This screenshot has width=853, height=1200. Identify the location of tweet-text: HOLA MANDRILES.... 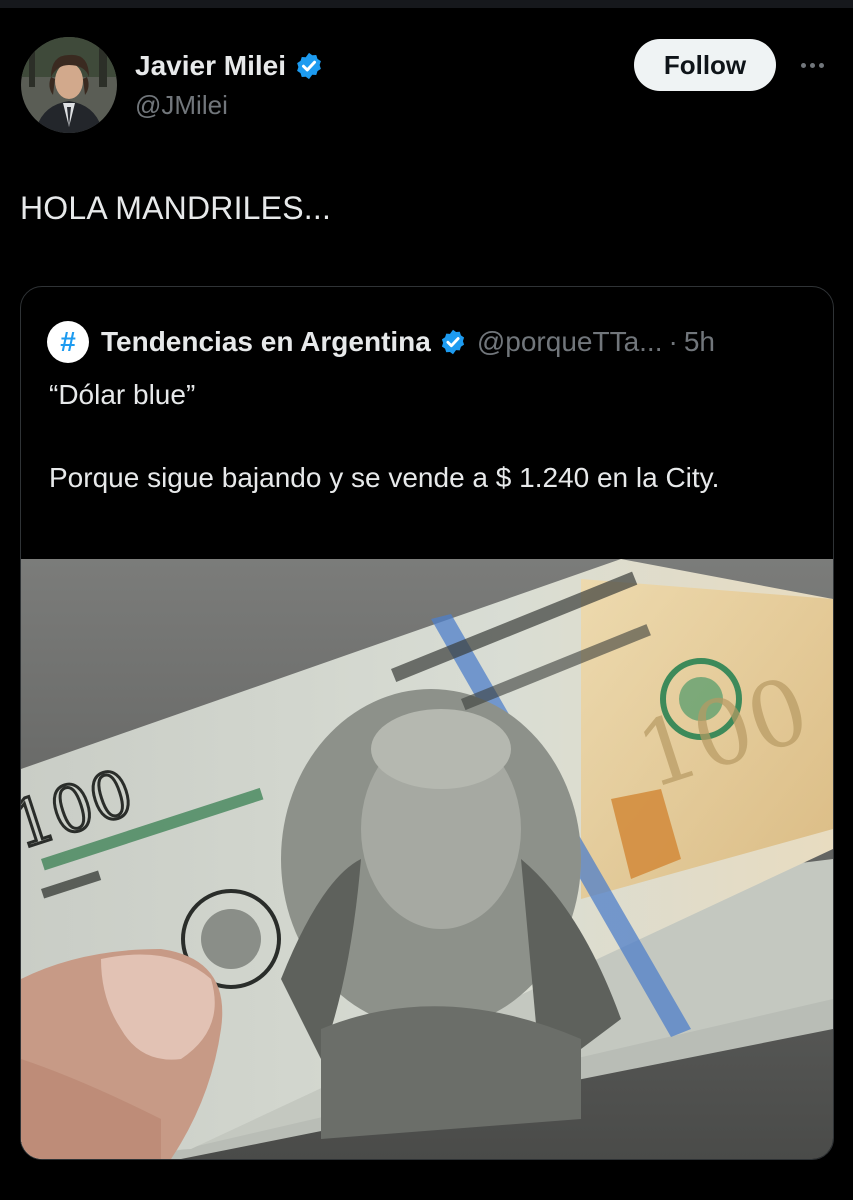
(176, 208).